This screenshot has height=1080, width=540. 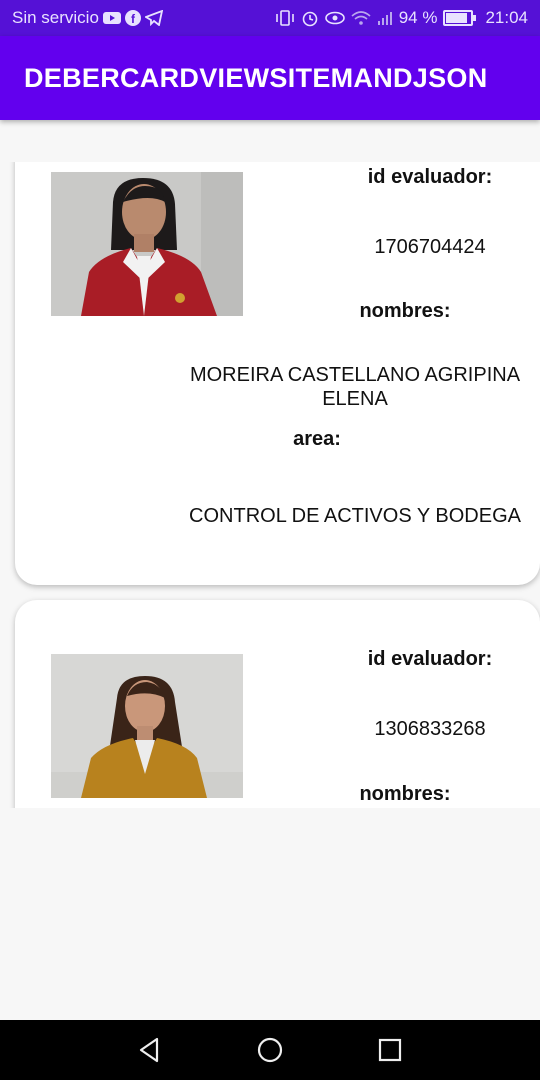 I want to click on youtube-icon, so click(x=111, y=18).